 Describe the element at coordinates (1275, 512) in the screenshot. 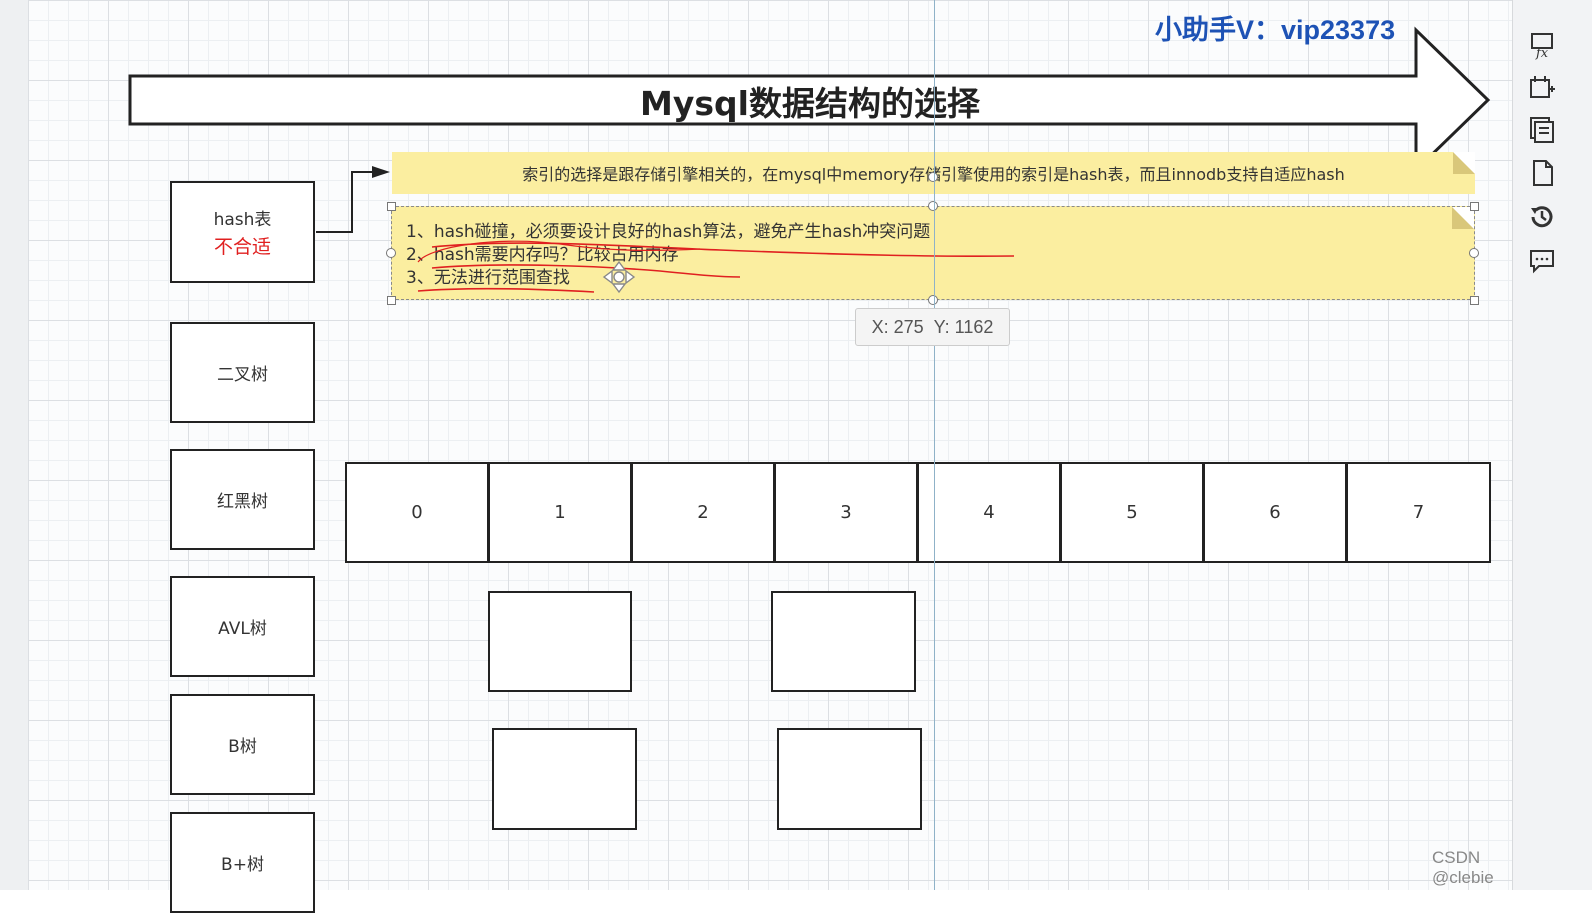

I see `array-cell: 6` at that location.